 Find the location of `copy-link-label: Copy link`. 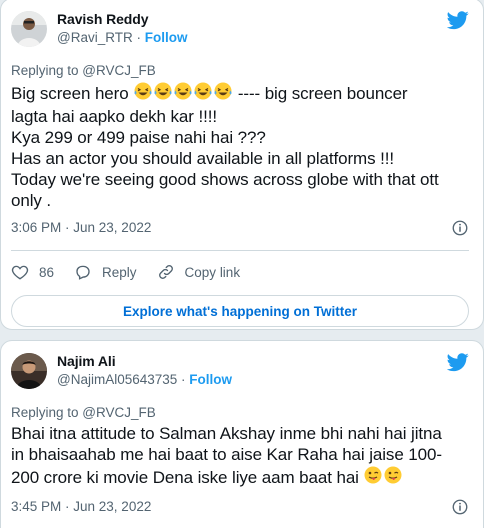

copy-link-label: Copy link is located at coordinates (212, 272).